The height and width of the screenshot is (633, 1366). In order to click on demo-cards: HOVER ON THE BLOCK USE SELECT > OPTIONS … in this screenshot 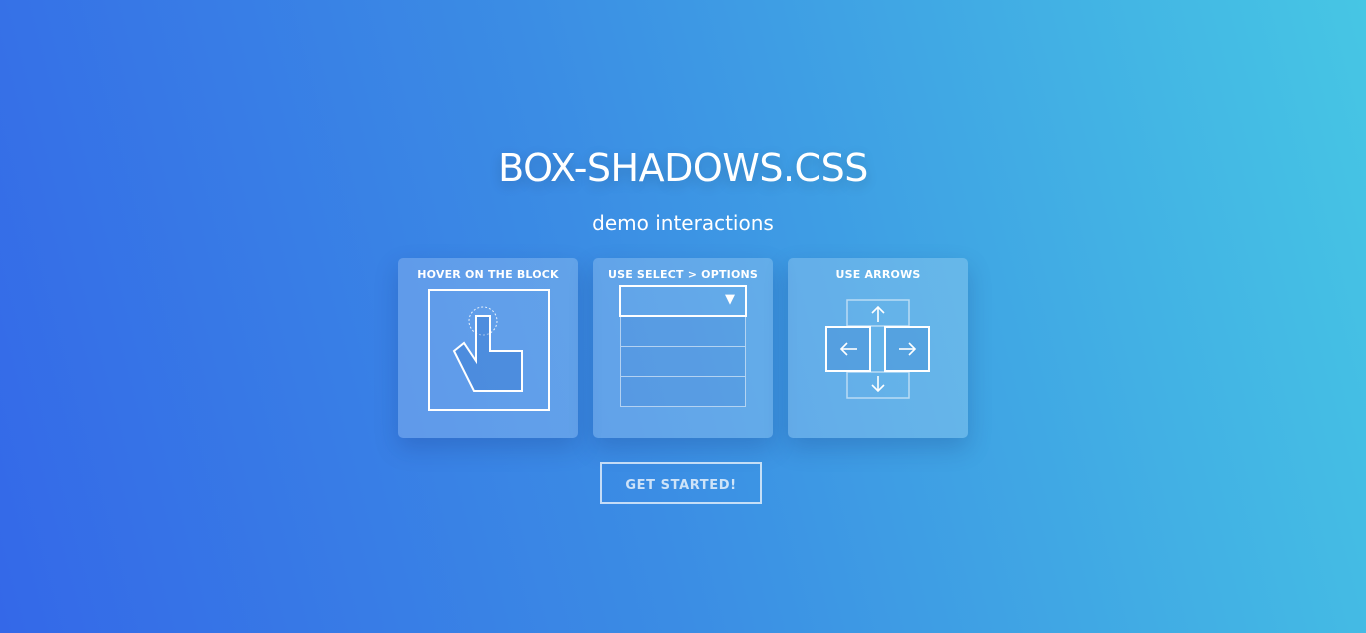, I will do `click(683, 348)`.